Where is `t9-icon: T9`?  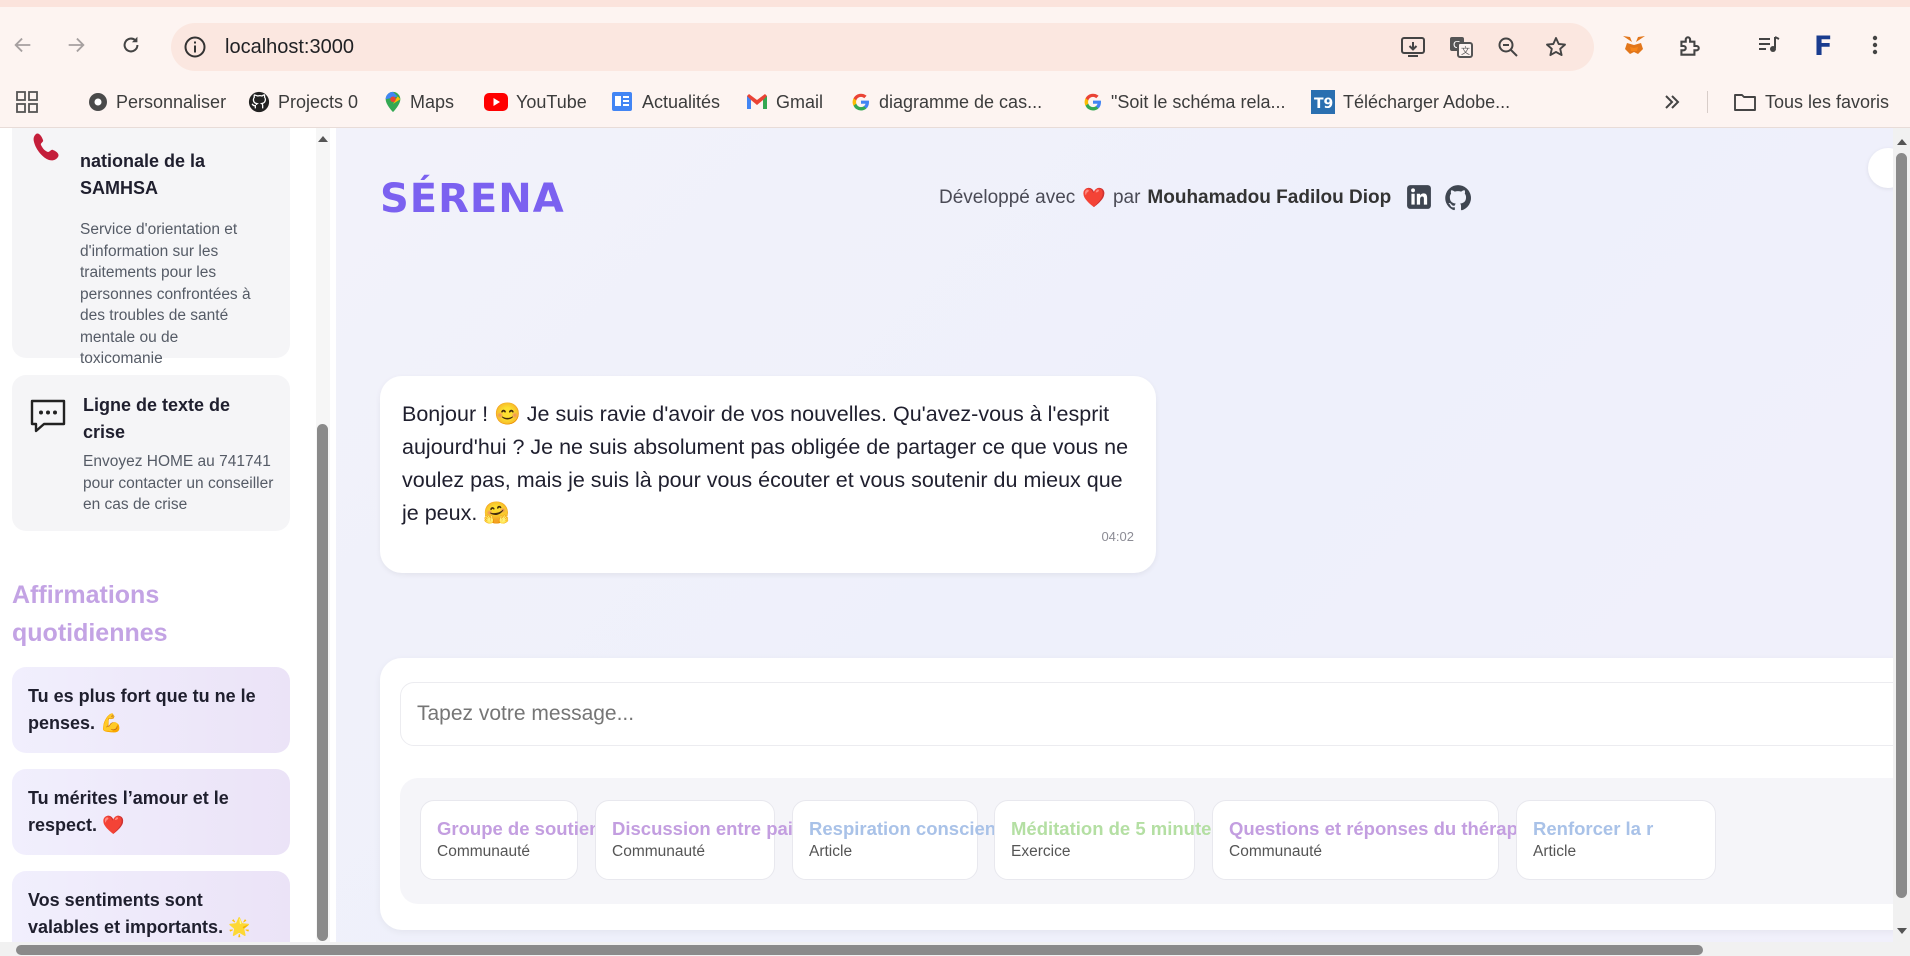
t9-icon: T9 is located at coordinates (1323, 102).